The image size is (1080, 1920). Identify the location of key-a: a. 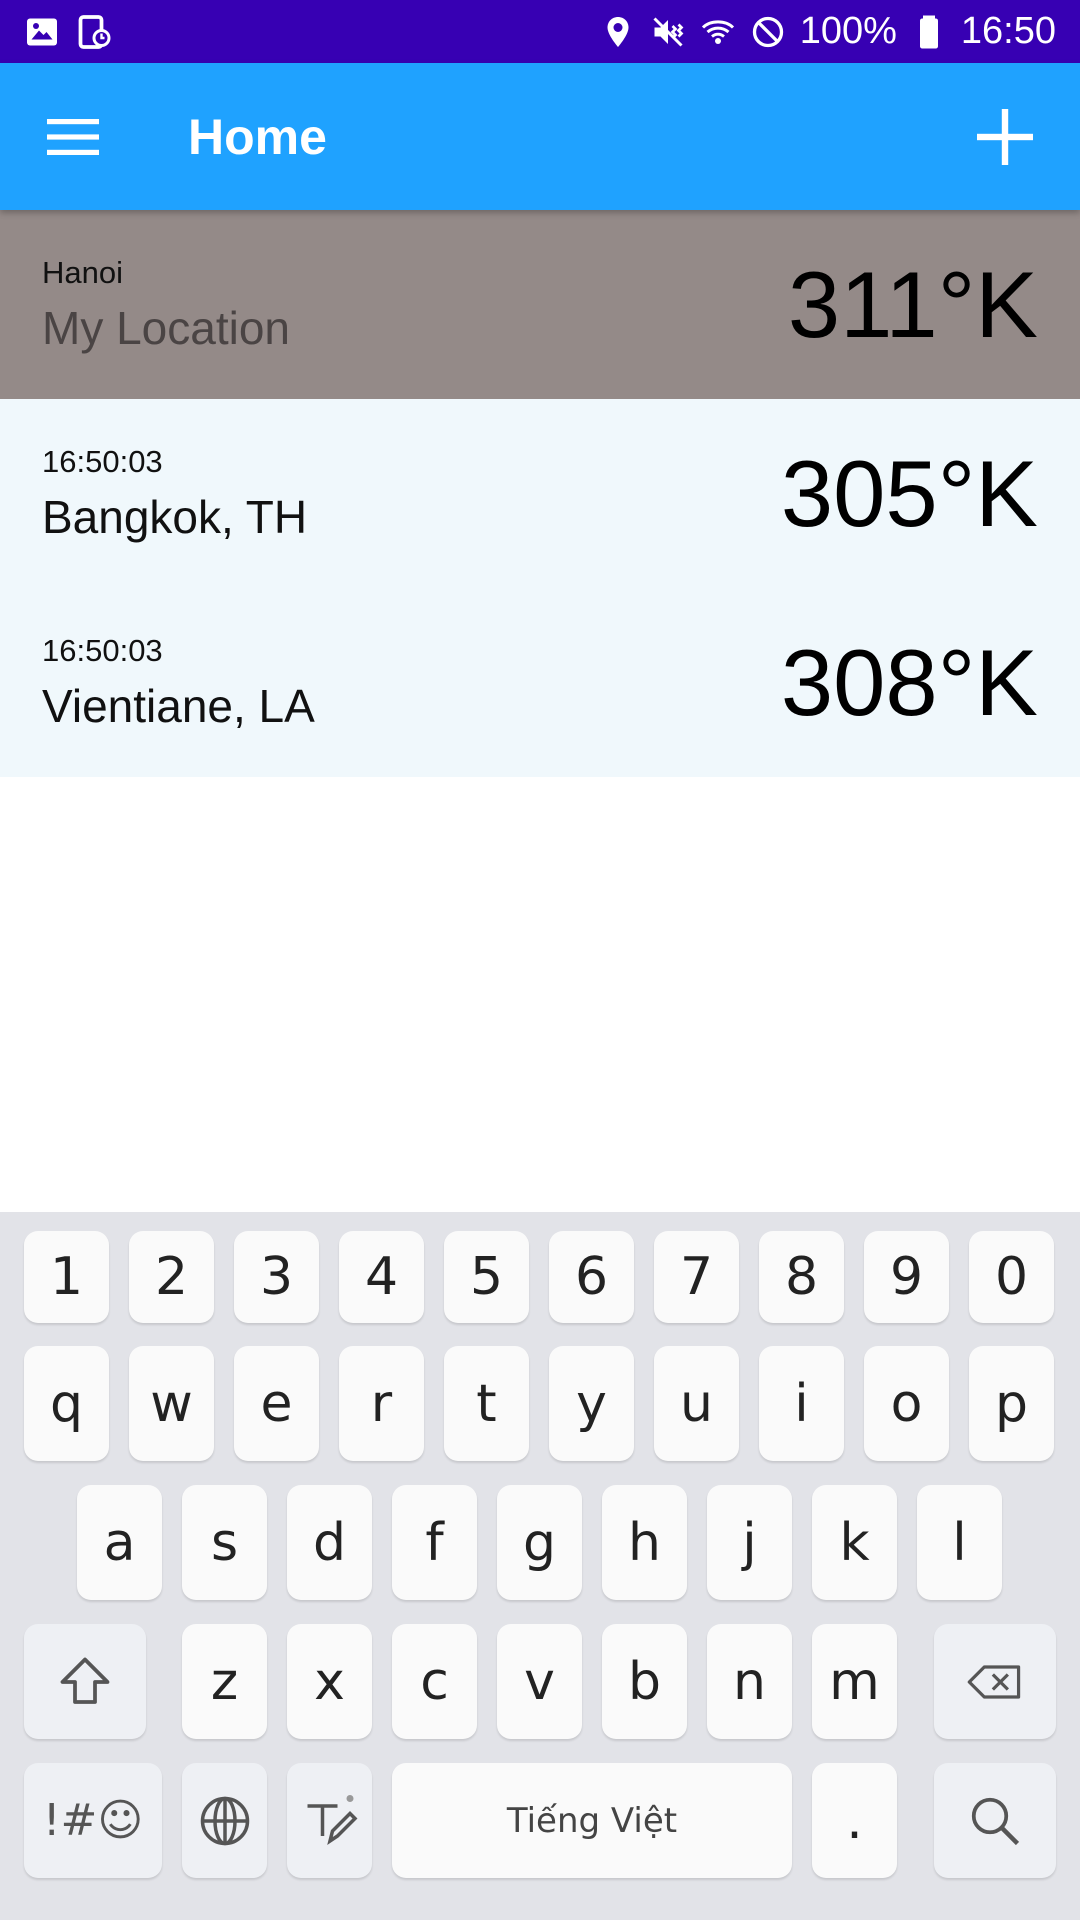
(119, 1542).